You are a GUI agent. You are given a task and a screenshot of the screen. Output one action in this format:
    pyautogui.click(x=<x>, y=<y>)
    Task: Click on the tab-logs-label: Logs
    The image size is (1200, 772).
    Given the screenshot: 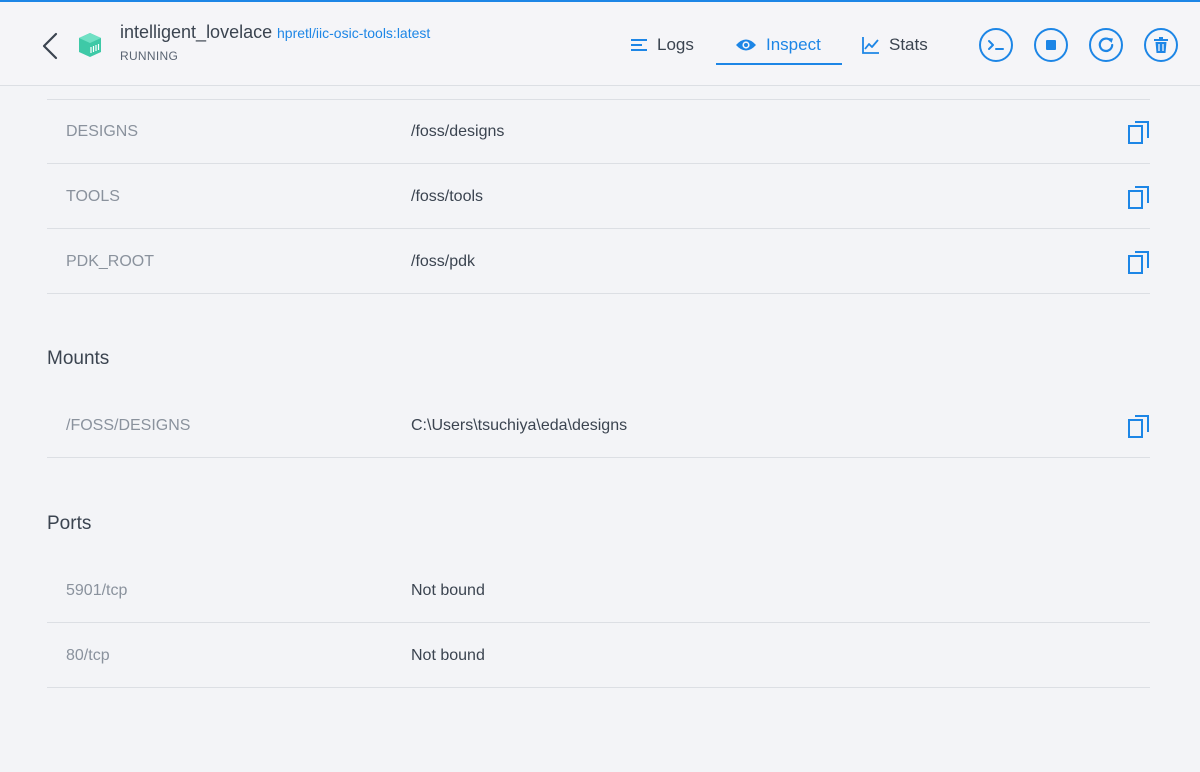 What is the action you would take?
    pyautogui.click(x=675, y=44)
    